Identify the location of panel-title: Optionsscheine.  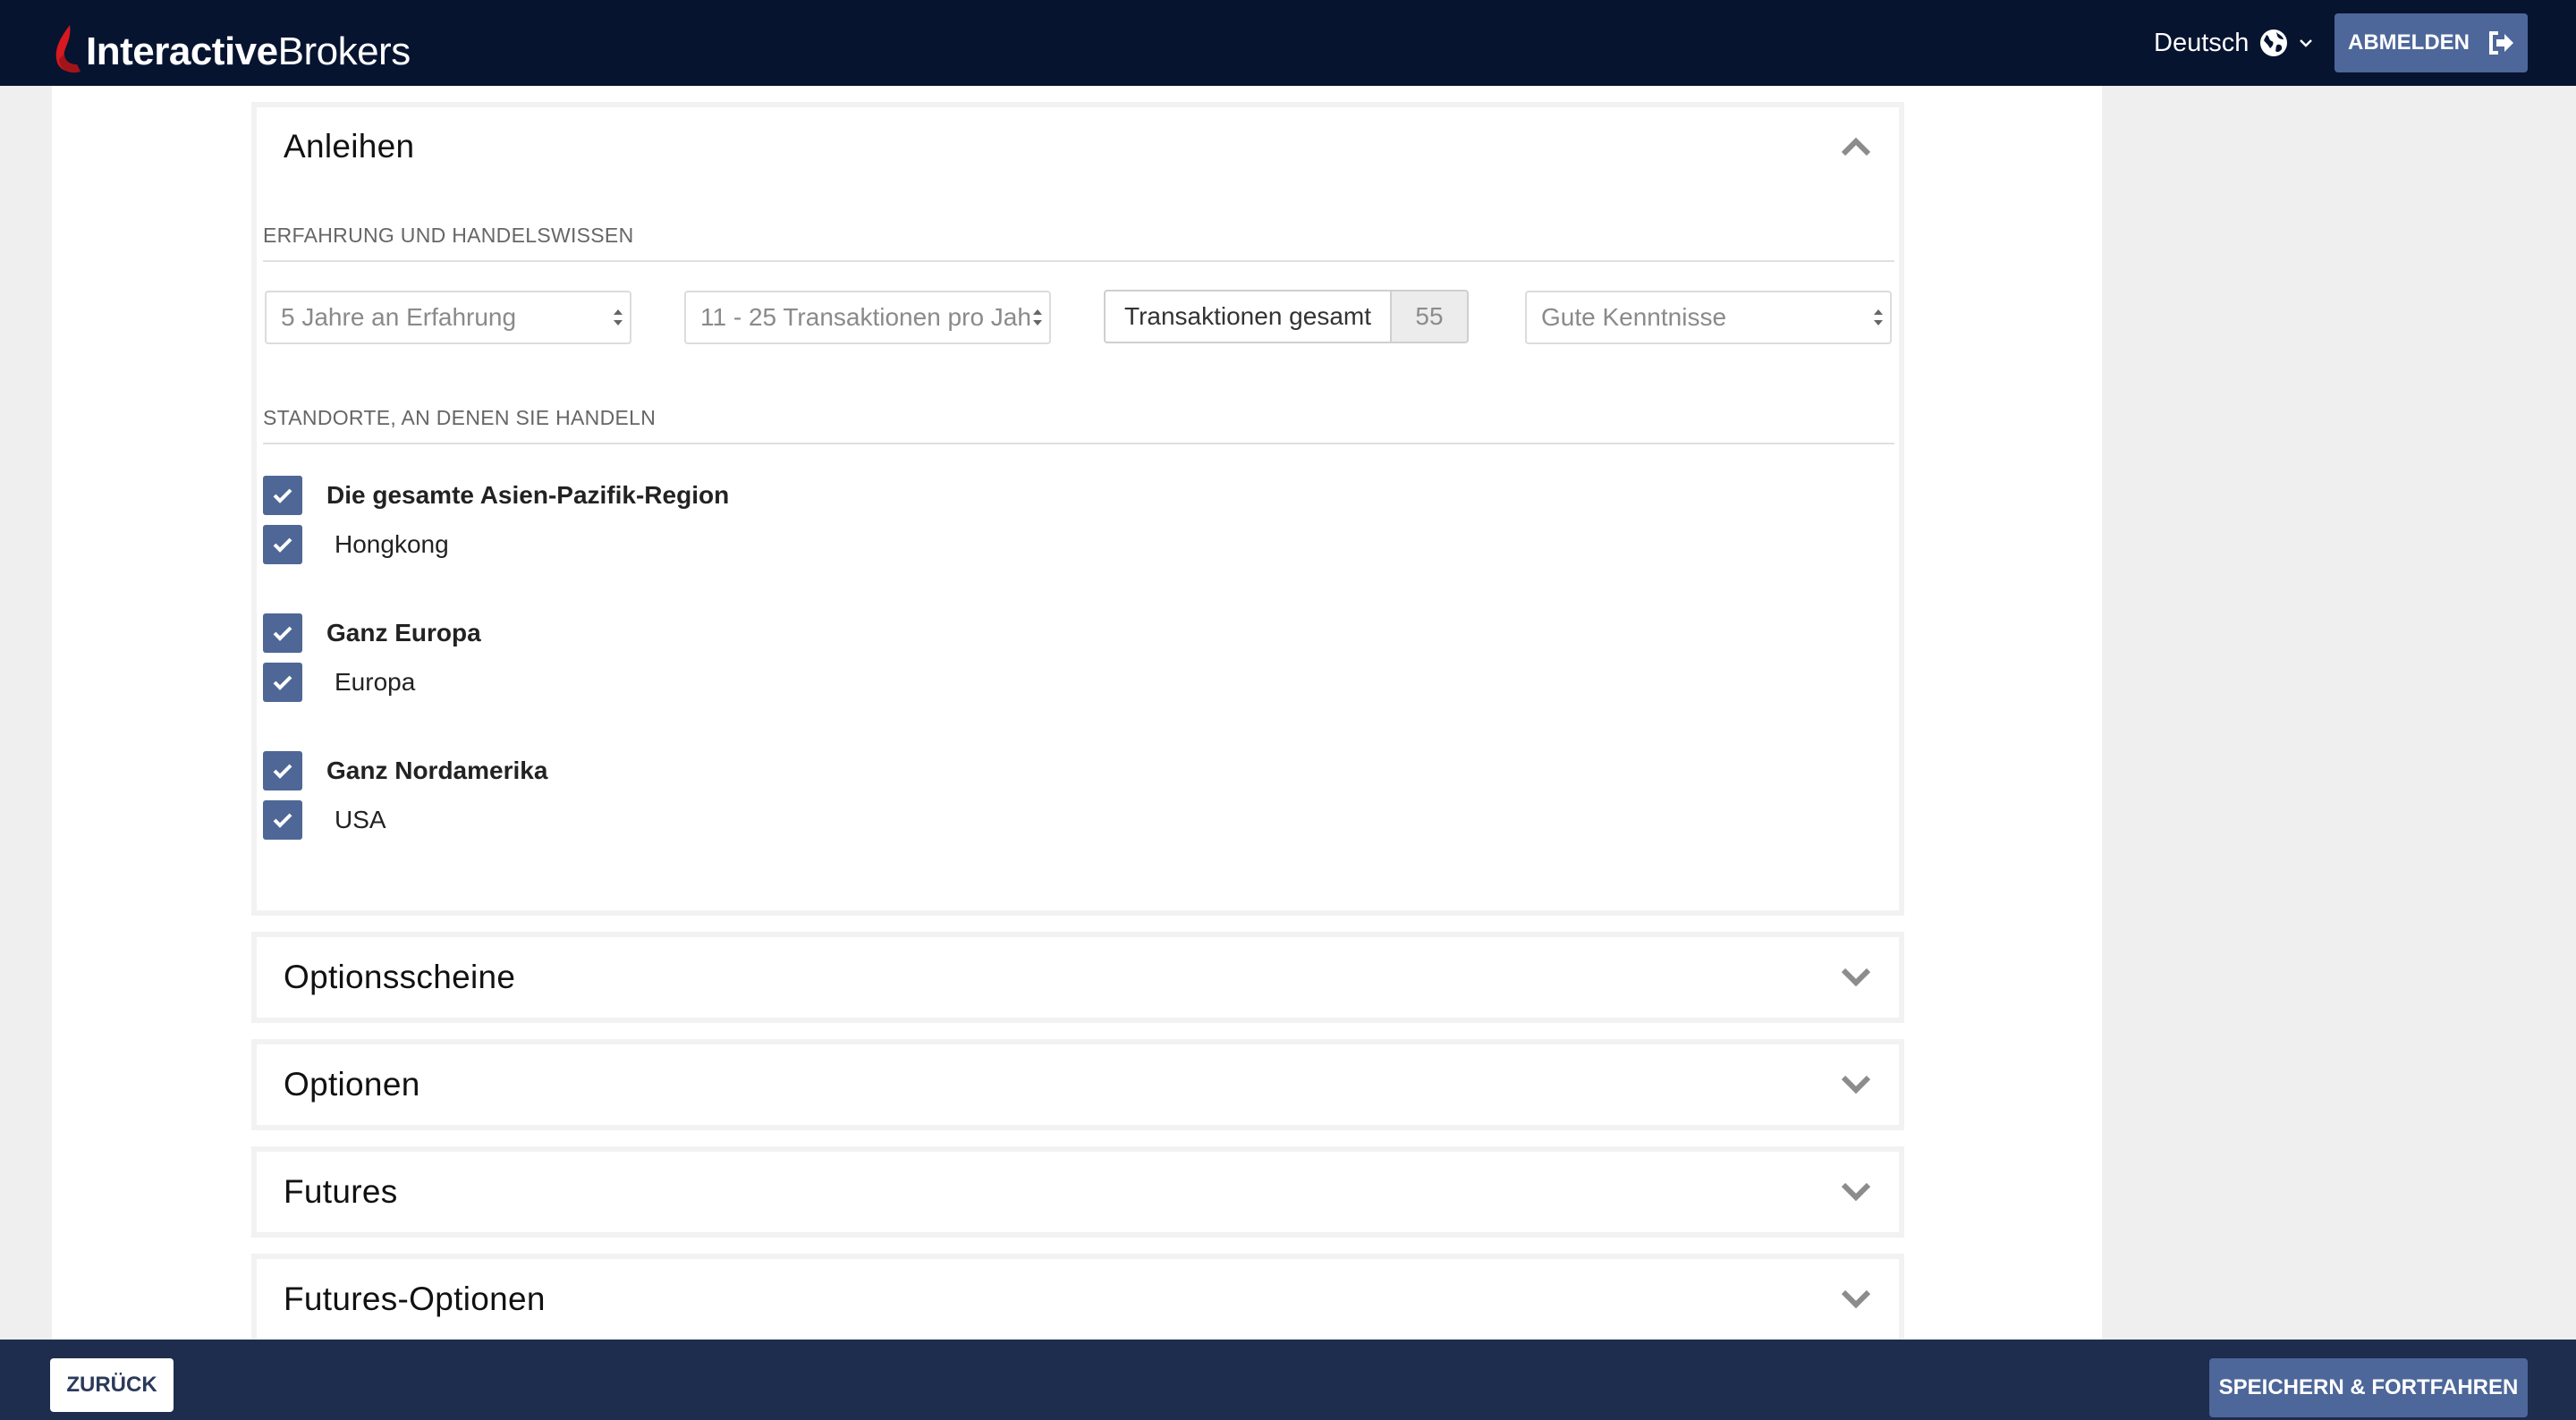
(400, 977).